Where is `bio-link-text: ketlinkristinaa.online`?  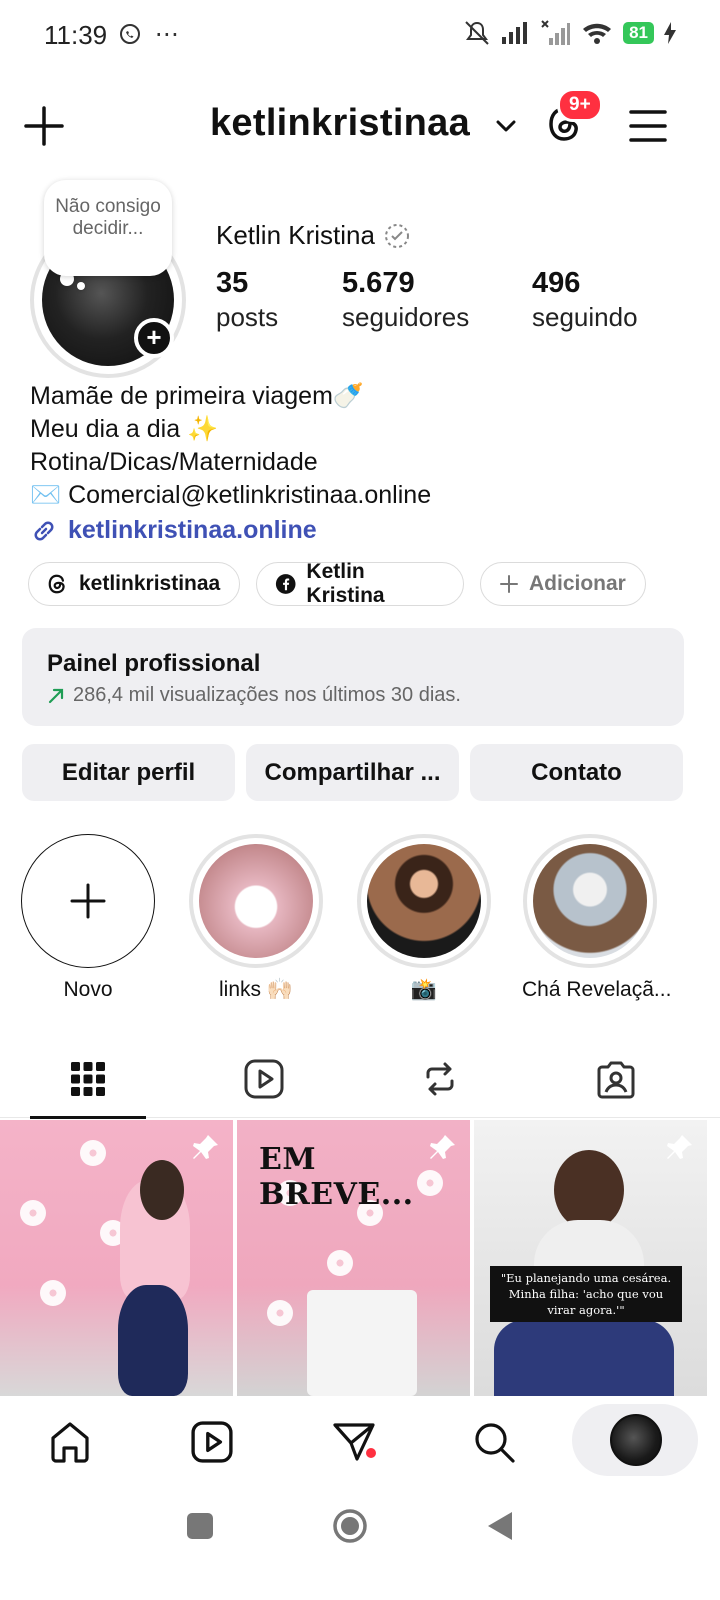
bio-link-text: ketlinkristinaa.online is located at coordinates (192, 530).